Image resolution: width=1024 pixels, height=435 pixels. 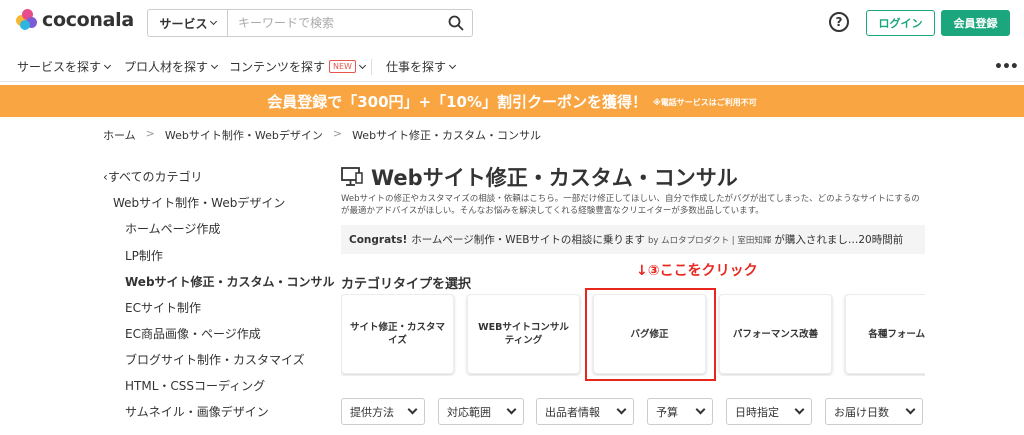 What do you see at coordinates (416, 67) in the screenshot?
I see `nav-item-label: 仕事を探す` at bounding box center [416, 67].